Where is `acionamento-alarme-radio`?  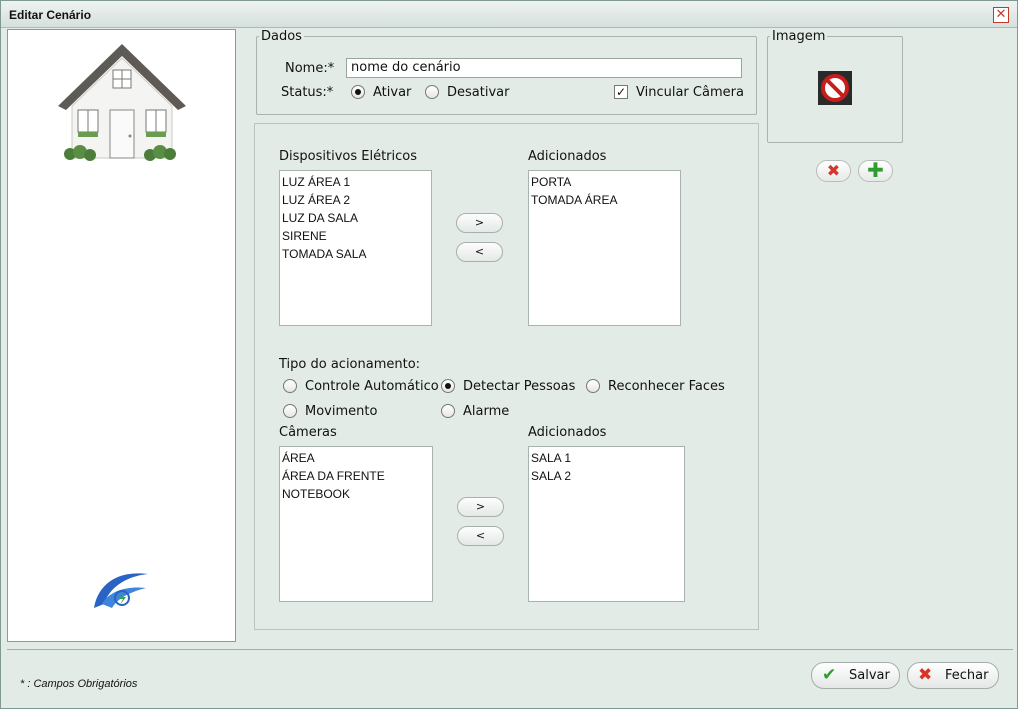
acionamento-alarme-radio is located at coordinates (448, 411).